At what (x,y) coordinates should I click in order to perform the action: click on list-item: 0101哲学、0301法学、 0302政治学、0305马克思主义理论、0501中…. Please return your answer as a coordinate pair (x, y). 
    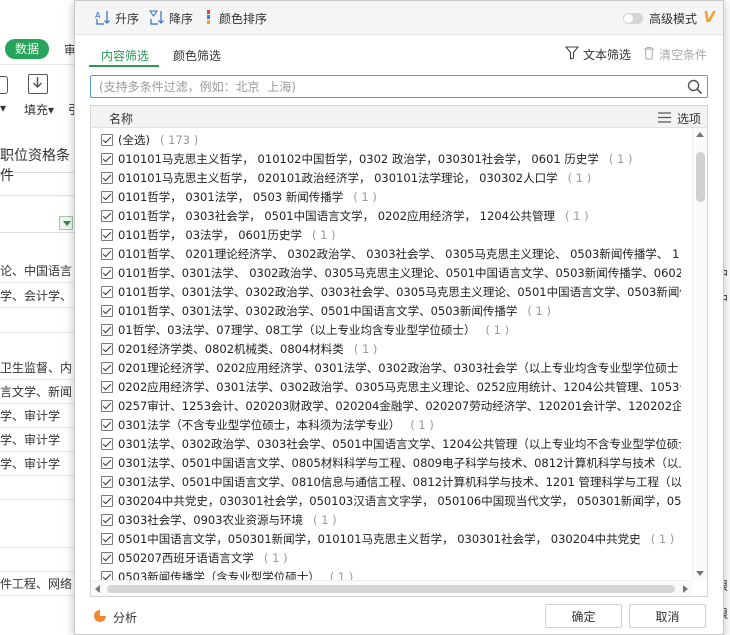
    Looking at the image, I should click on (396, 272).